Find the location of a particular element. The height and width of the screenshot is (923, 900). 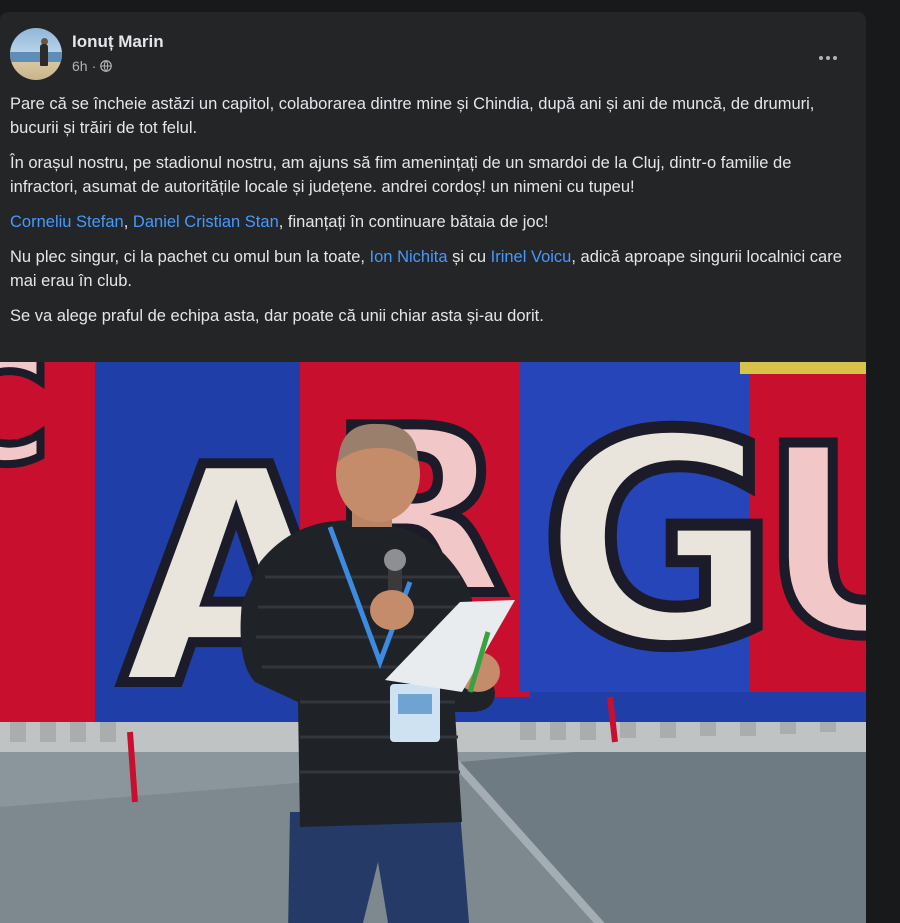

mention-link: Ion Nichita is located at coordinates (409, 257).